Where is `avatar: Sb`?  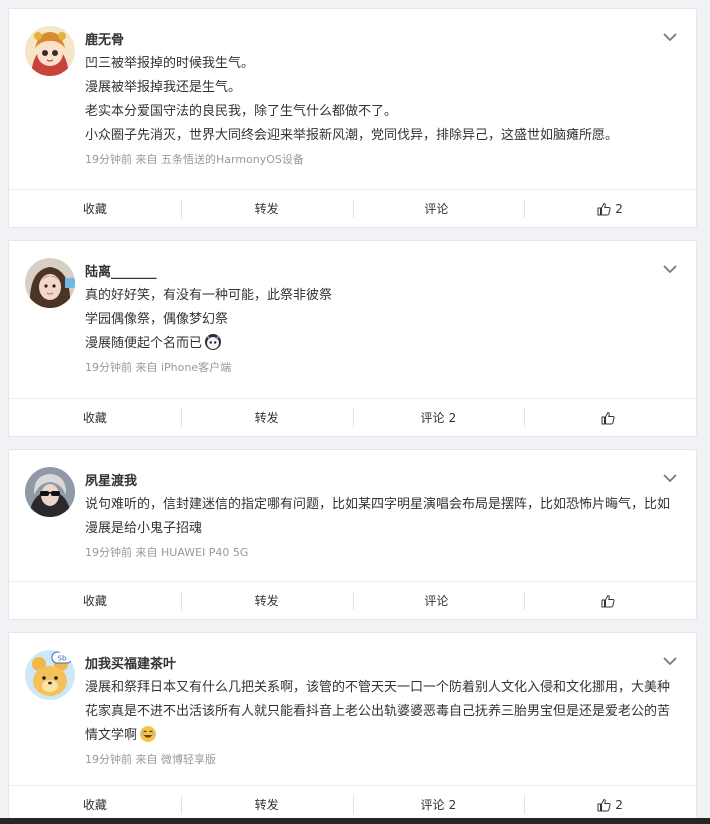
avatar: Sb is located at coordinates (50, 675).